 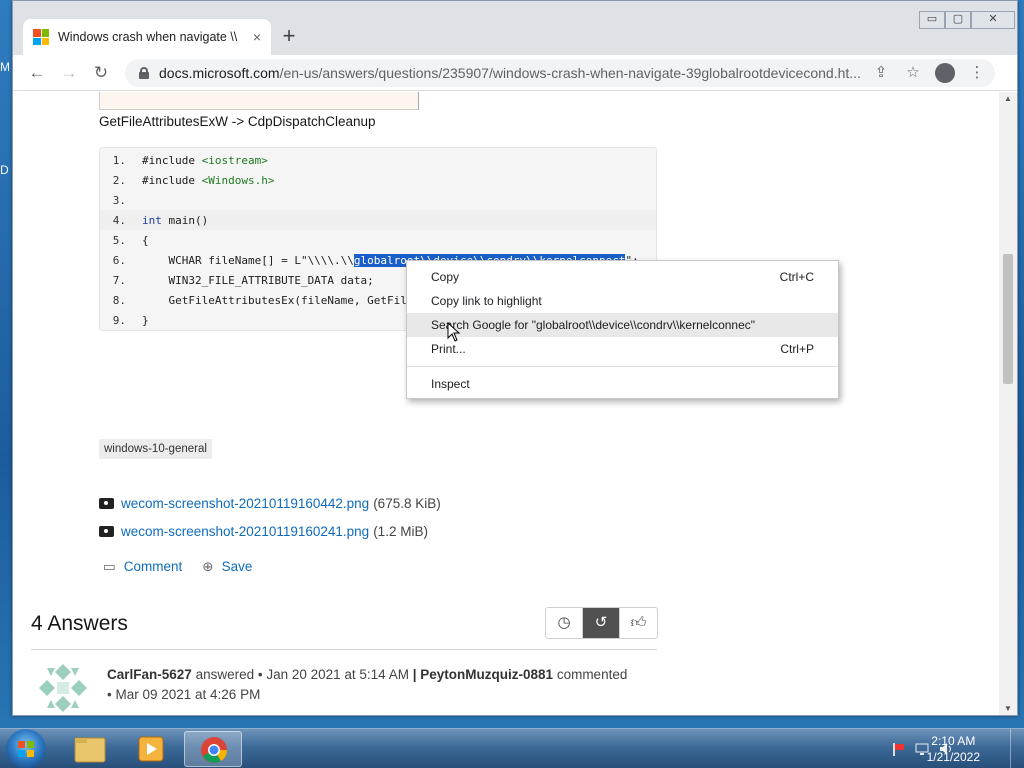 What do you see at coordinates (87, 623) in the screenshot?
I see `answers-label: Answers` at bounding box center [87, 623].